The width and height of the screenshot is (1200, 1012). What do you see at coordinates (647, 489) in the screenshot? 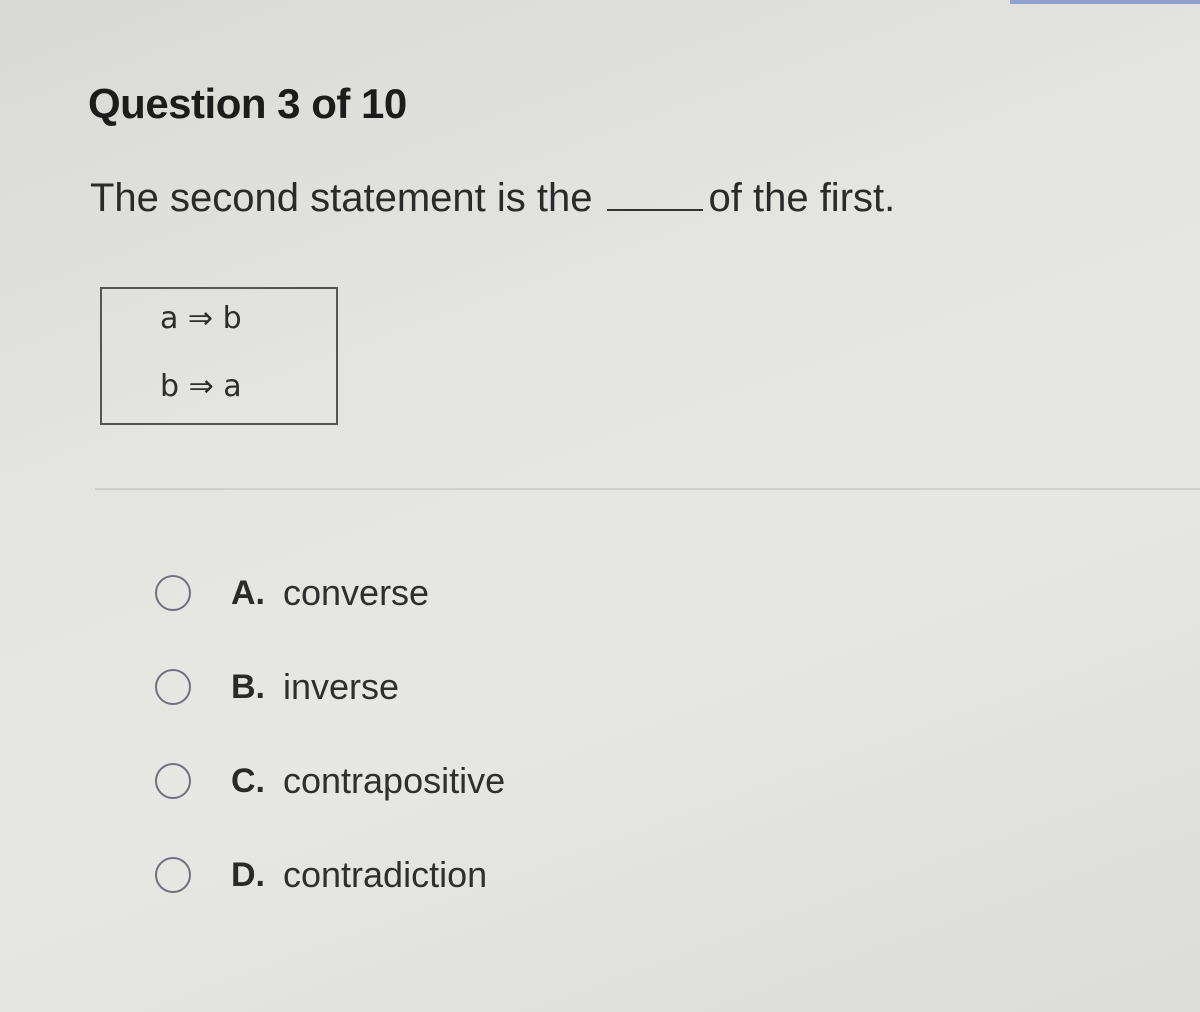
I see `section-divider` at bounding box center [647, 489].